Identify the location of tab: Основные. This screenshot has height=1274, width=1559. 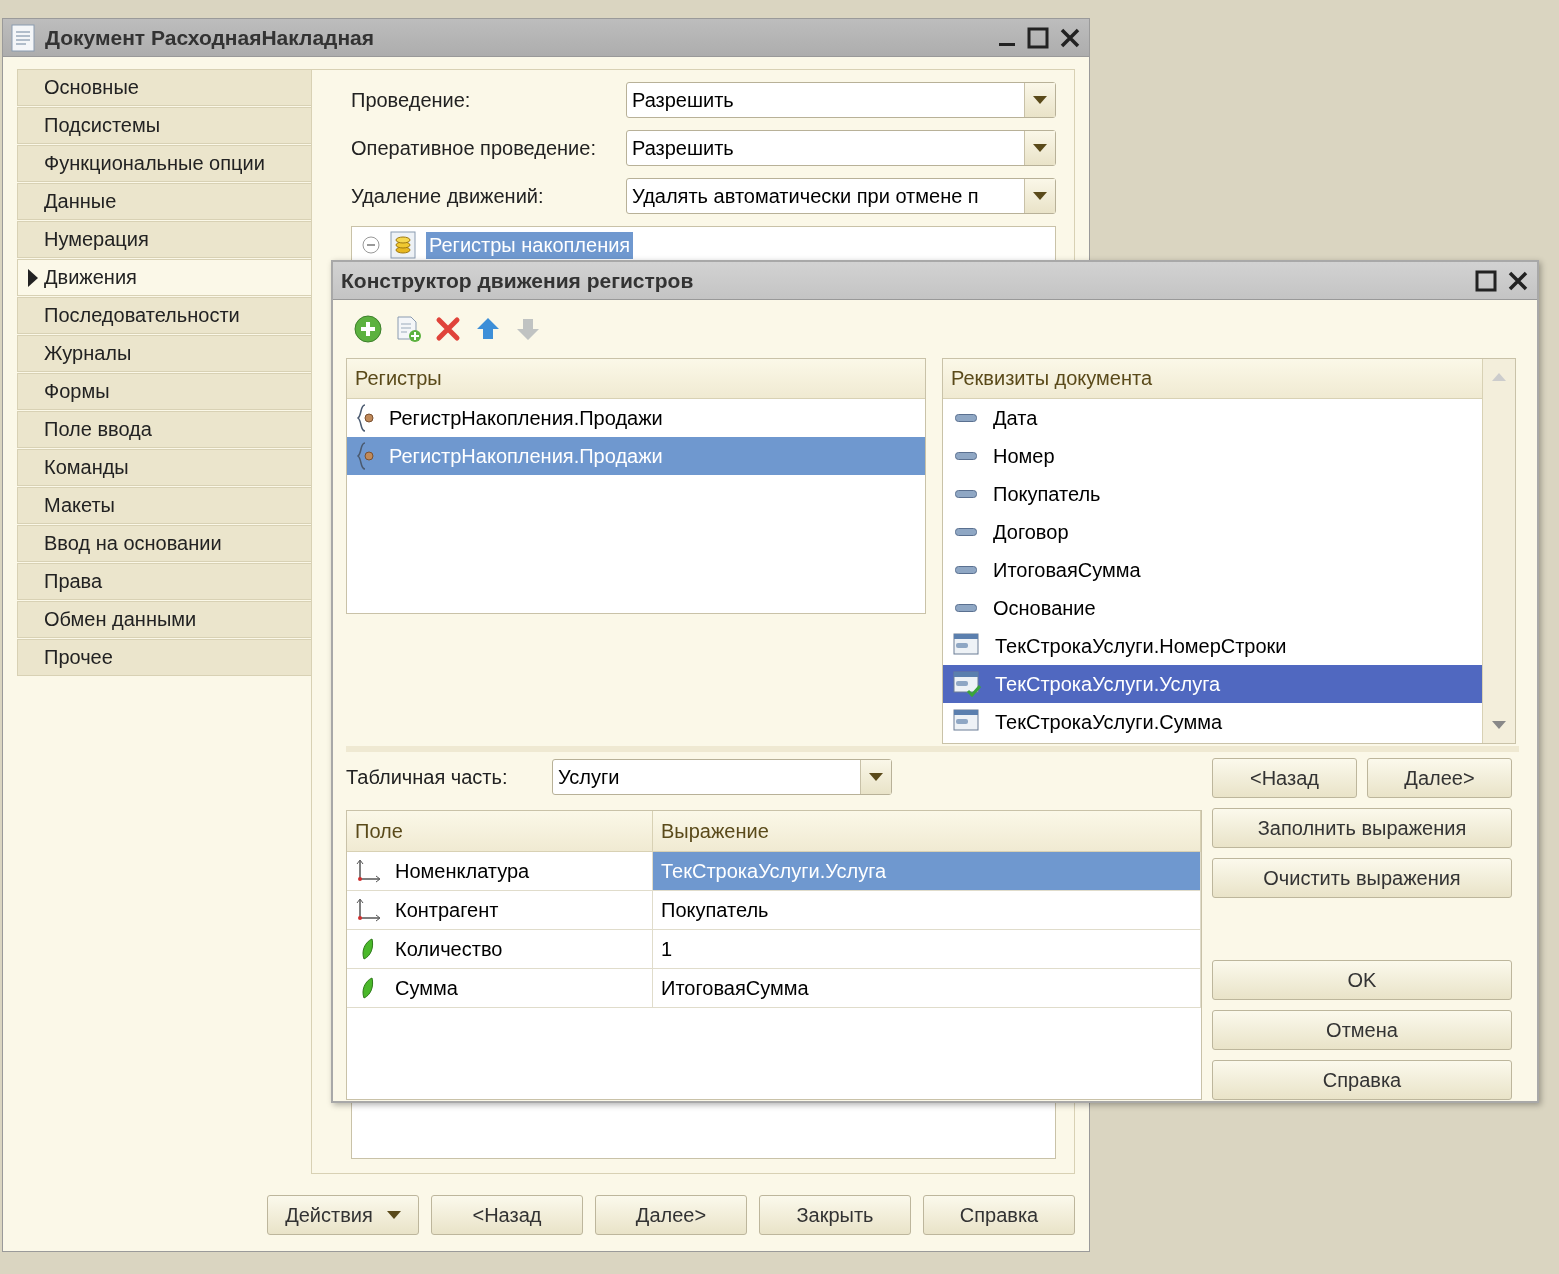
(164, 87).